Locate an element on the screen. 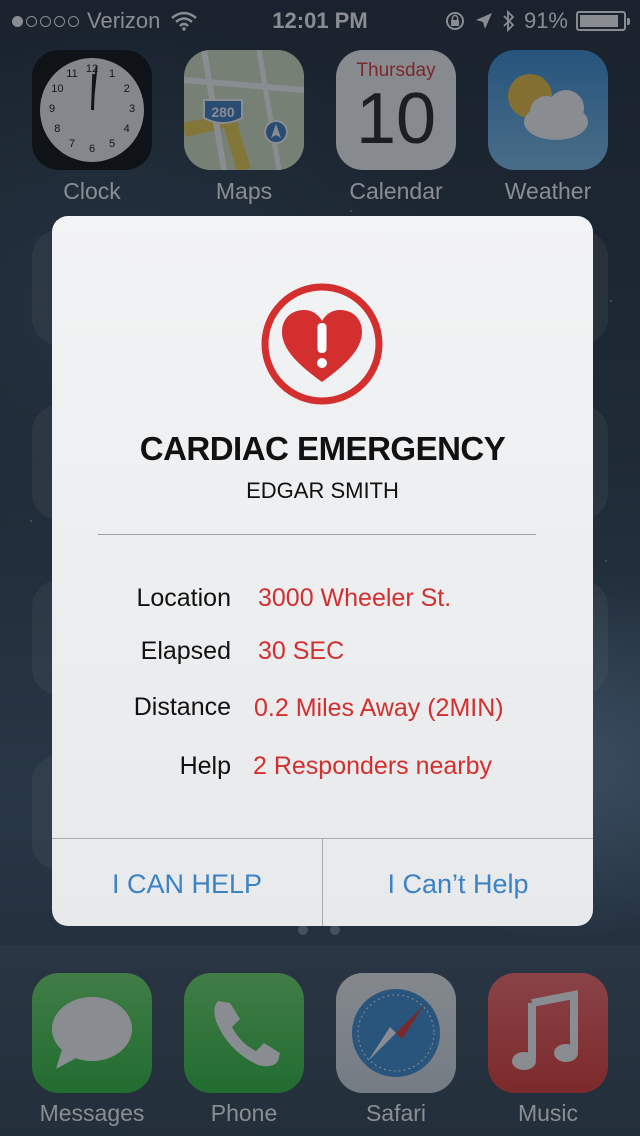 This screenshot has height=1136, width=640. patient-name: EDGAR SMITH is located at coordinates (322, 490).